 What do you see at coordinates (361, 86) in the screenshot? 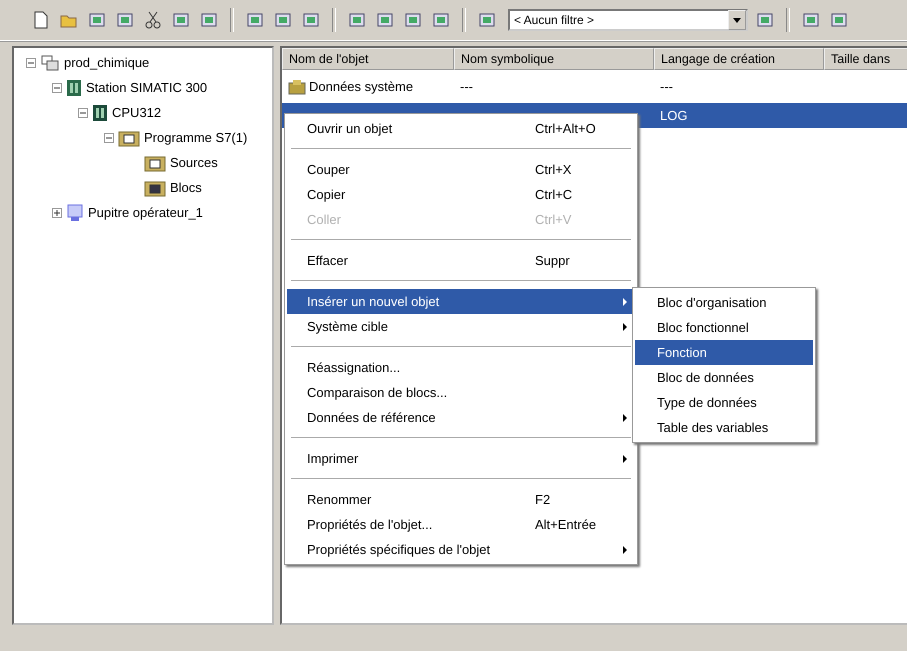
I see `table-cell: Données système` at bounding box center [361, 86].